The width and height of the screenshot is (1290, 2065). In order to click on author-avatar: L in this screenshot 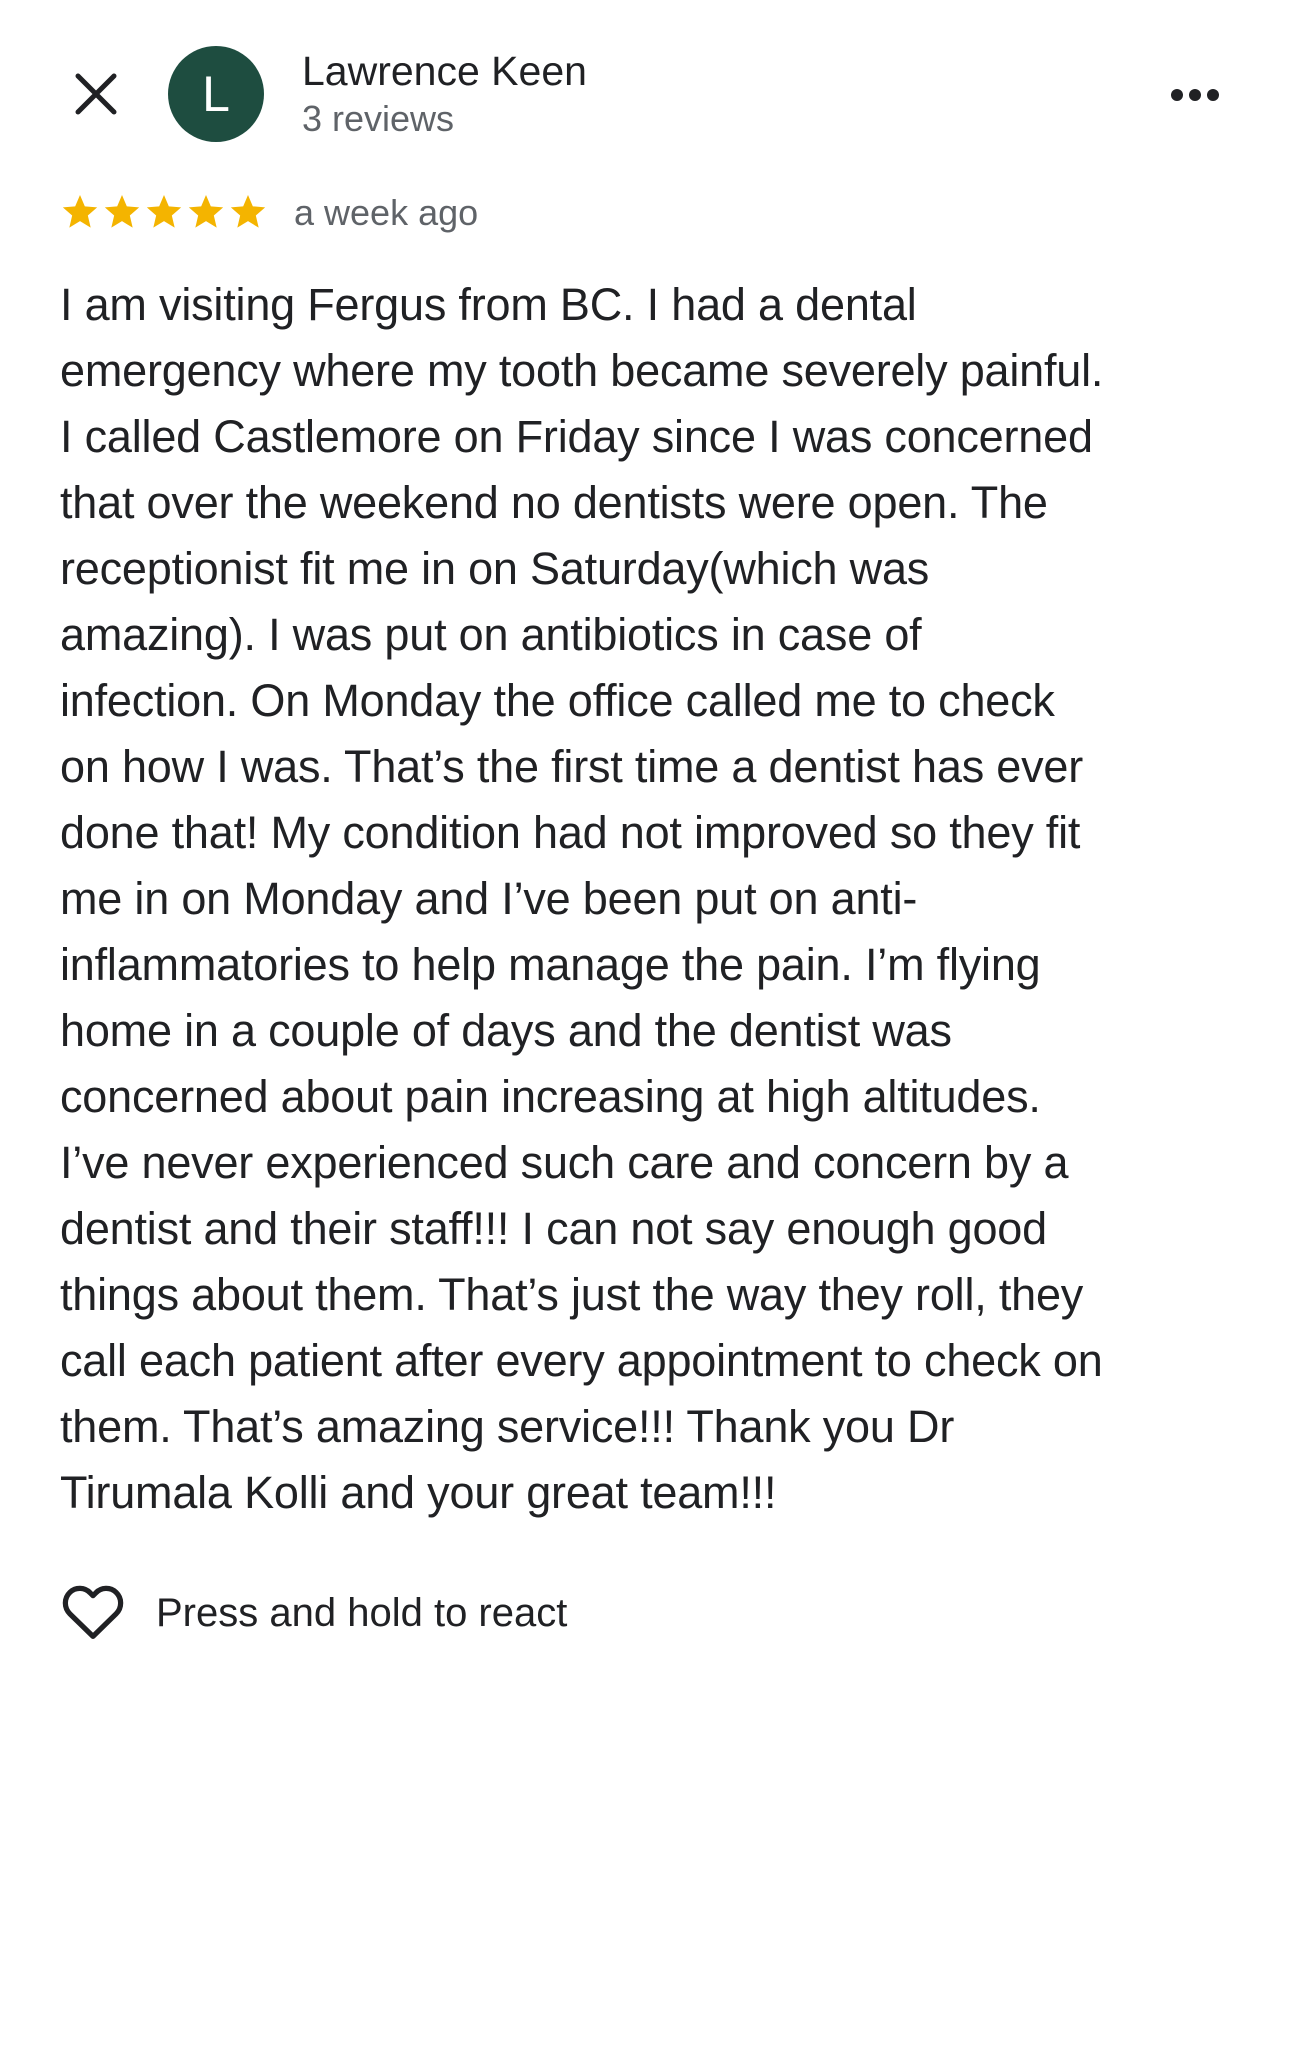, I will do `click(216, 94)`.